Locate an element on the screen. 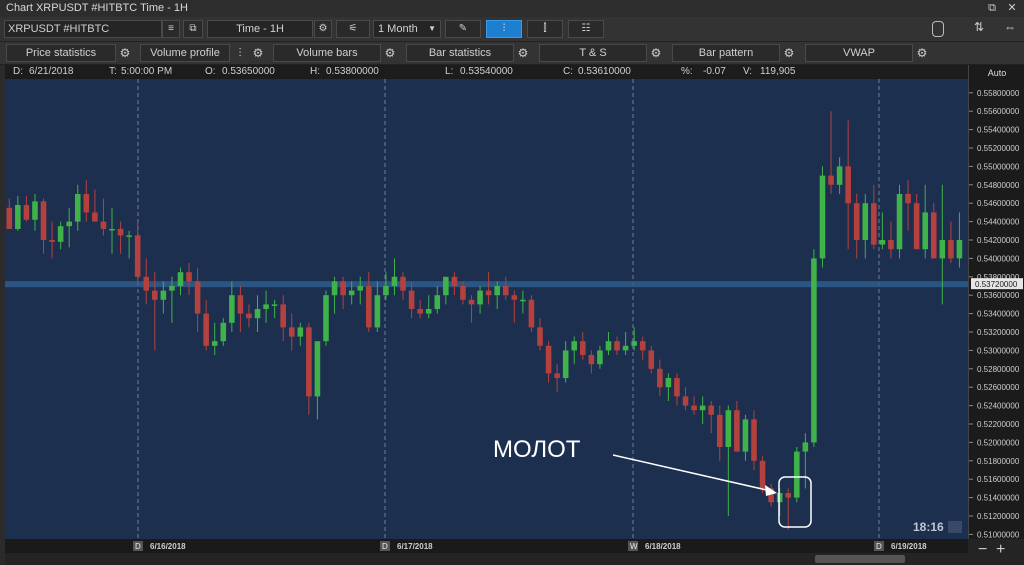 This screenshot has width=1024, height=565. sync-icon: ⇅ is located at coordinates (979, 27).